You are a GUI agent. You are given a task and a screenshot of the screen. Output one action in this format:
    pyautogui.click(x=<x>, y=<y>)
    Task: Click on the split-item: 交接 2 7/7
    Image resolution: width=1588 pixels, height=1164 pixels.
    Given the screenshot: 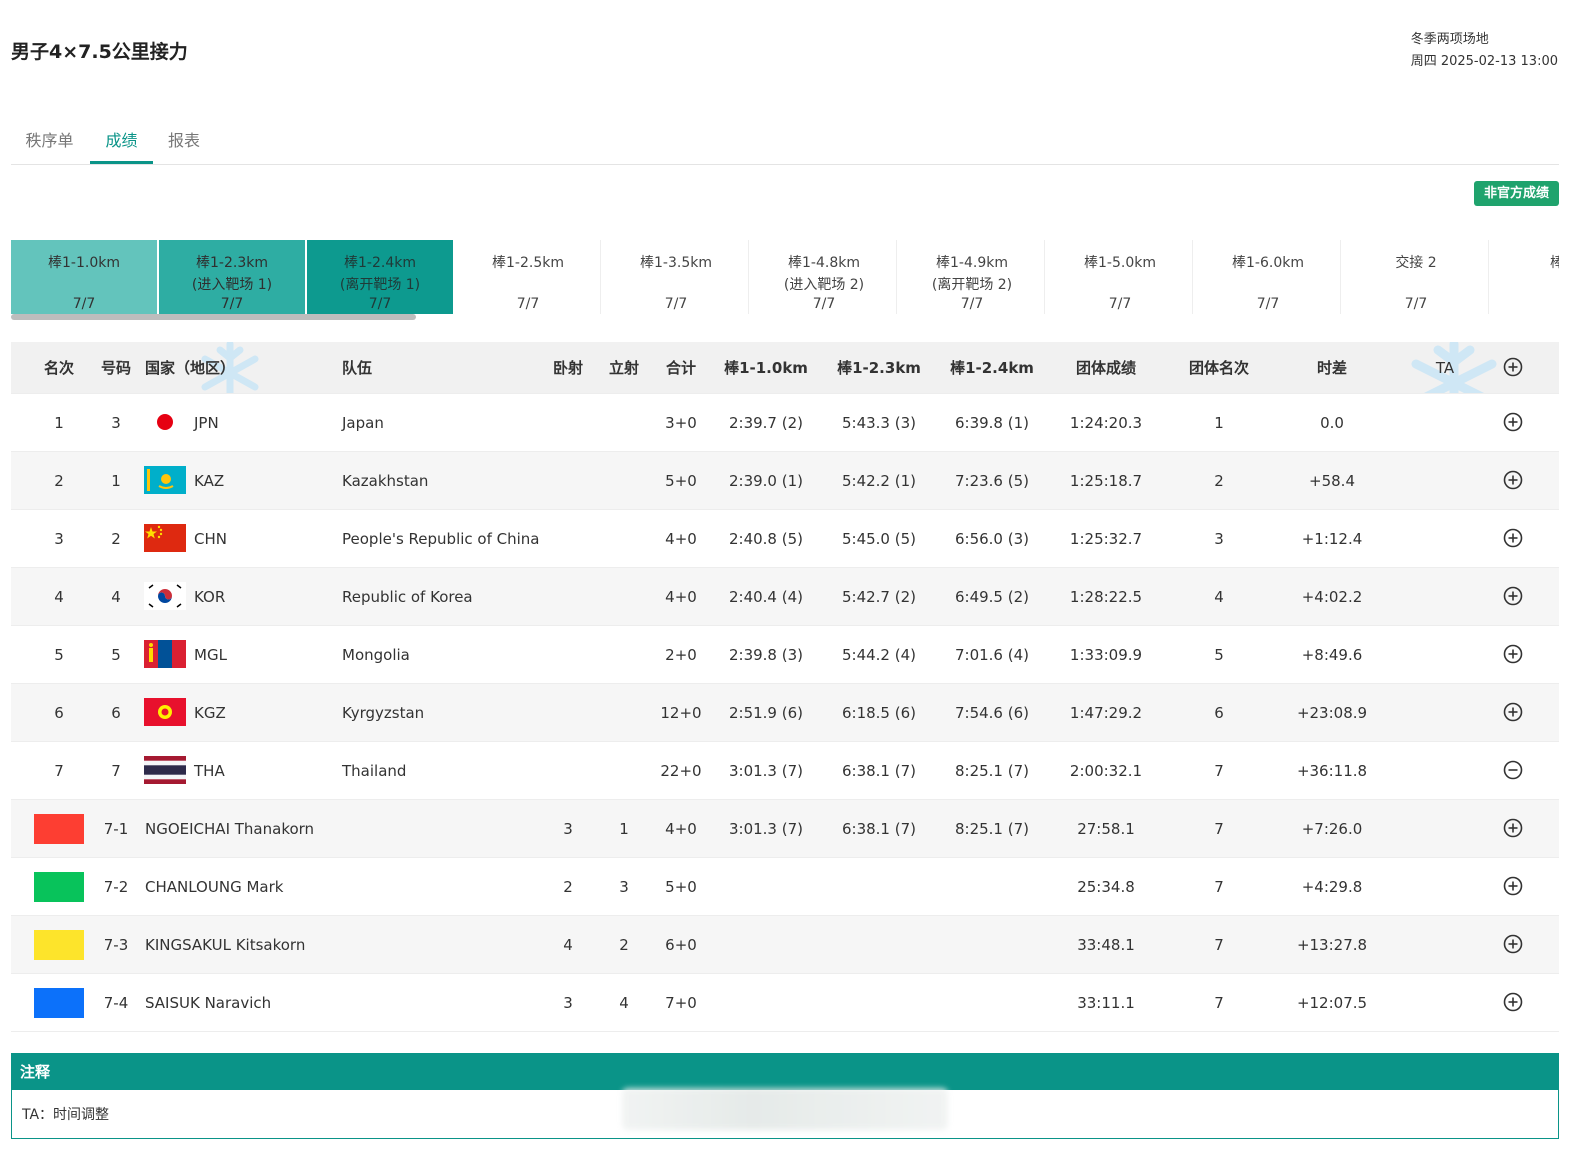 What is the action you would take?
    pyautogui.click(x=1416, y=277)
    